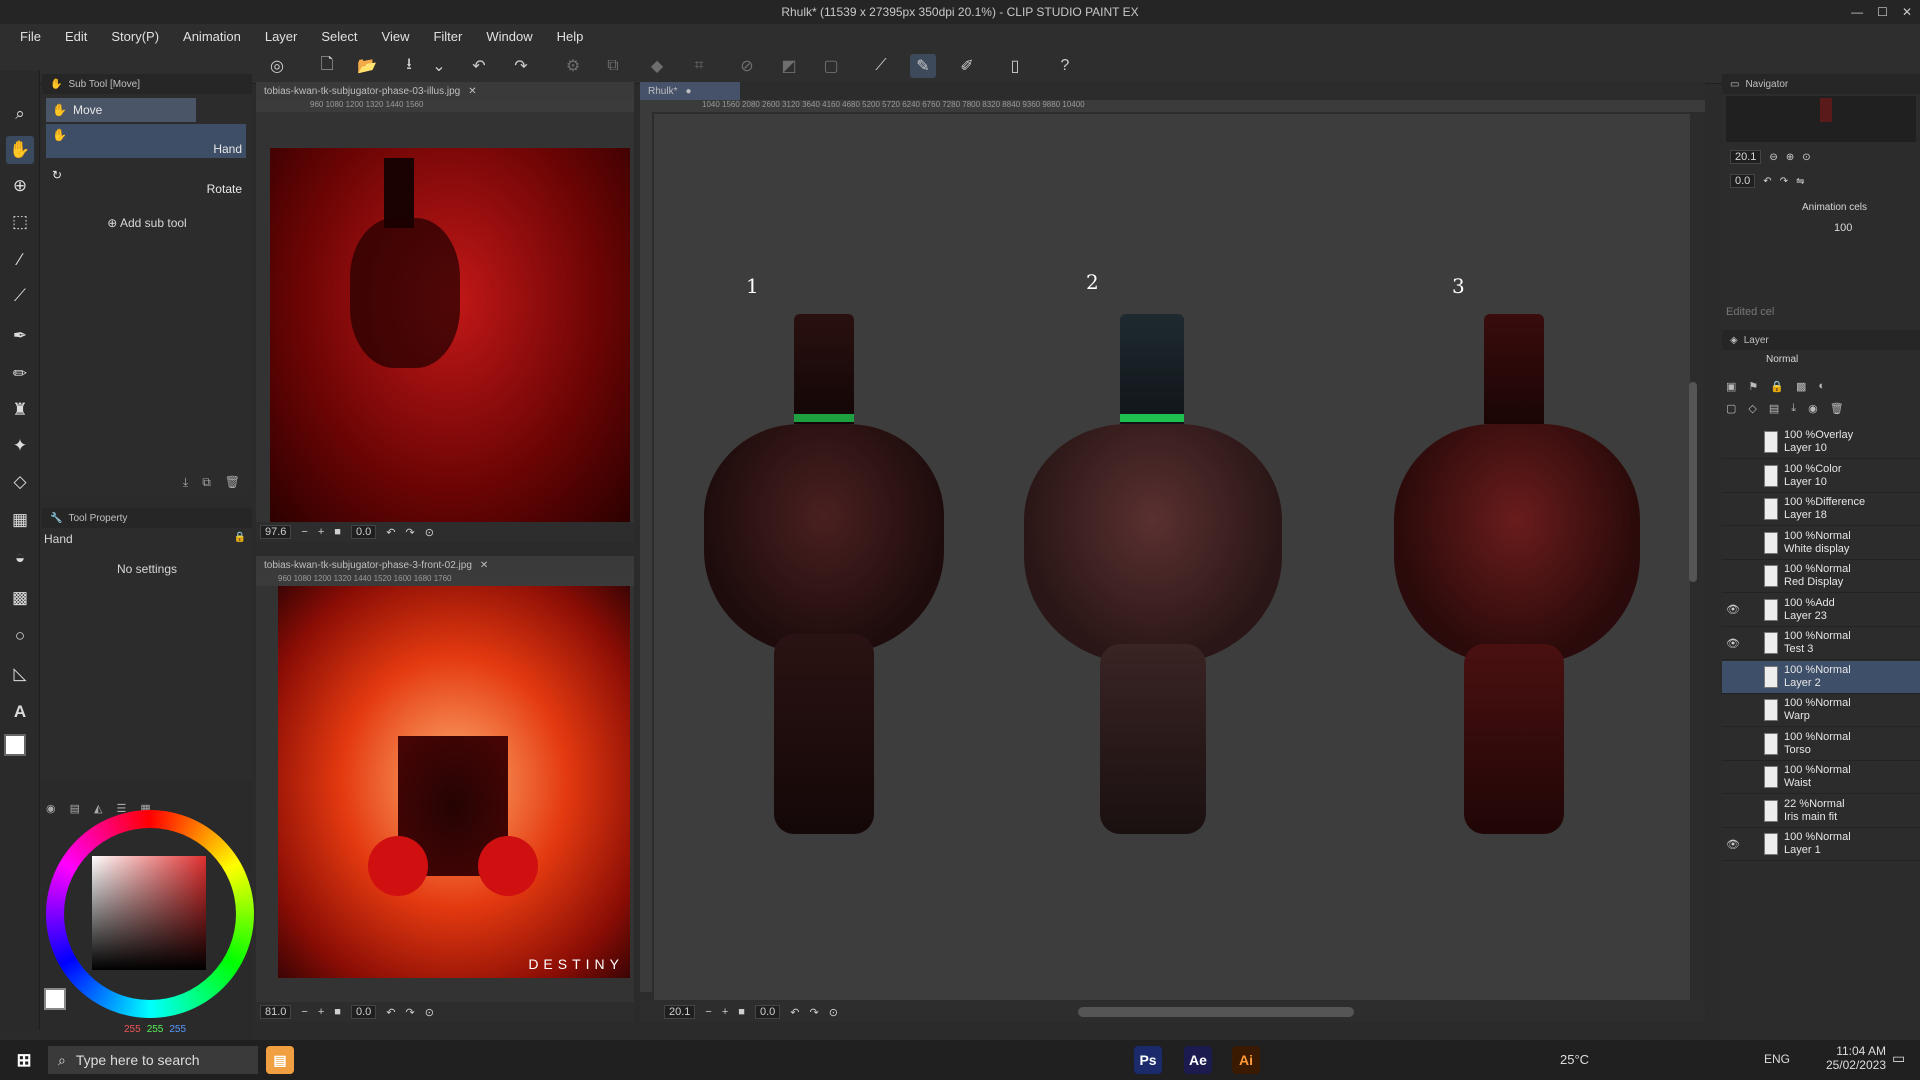 The width and height of the screenshot is (1920, 1080). Describe the element at coordinates (212, 36) in the screenshot. I see `menu-animation: Animation` at that location.